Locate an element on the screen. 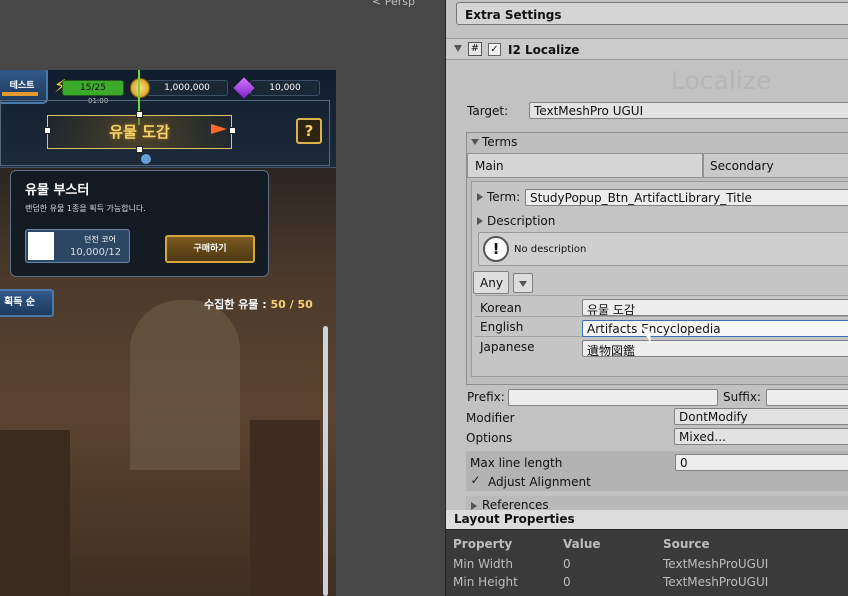  coin-icon is located at coordinates (140, 88).